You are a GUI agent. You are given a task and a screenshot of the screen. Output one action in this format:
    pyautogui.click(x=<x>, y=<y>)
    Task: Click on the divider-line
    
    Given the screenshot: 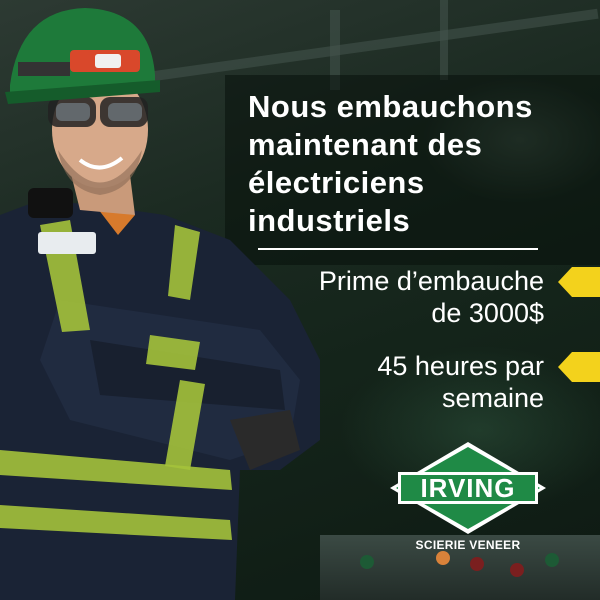 What is the action you would take?
    pyautogui.click(x=398, y=249)
    